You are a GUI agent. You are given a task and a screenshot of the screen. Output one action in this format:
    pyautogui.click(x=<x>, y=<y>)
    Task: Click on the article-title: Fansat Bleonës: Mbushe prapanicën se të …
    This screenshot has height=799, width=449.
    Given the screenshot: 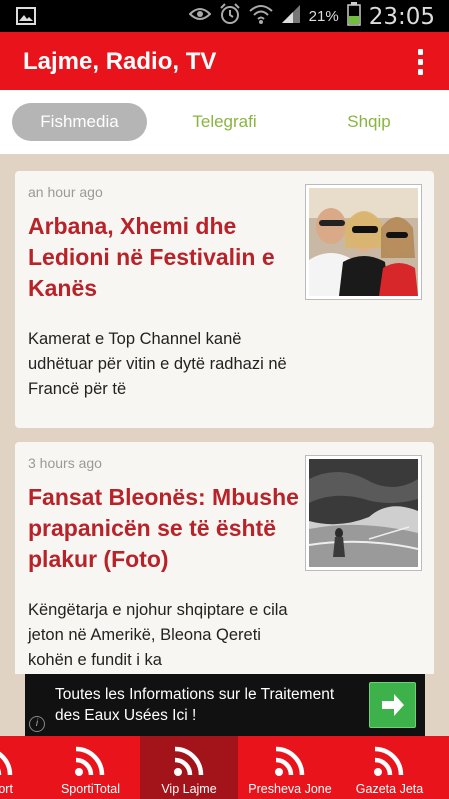 What is the action you would take?
    pyautogui.click(x=165, y=528)
    